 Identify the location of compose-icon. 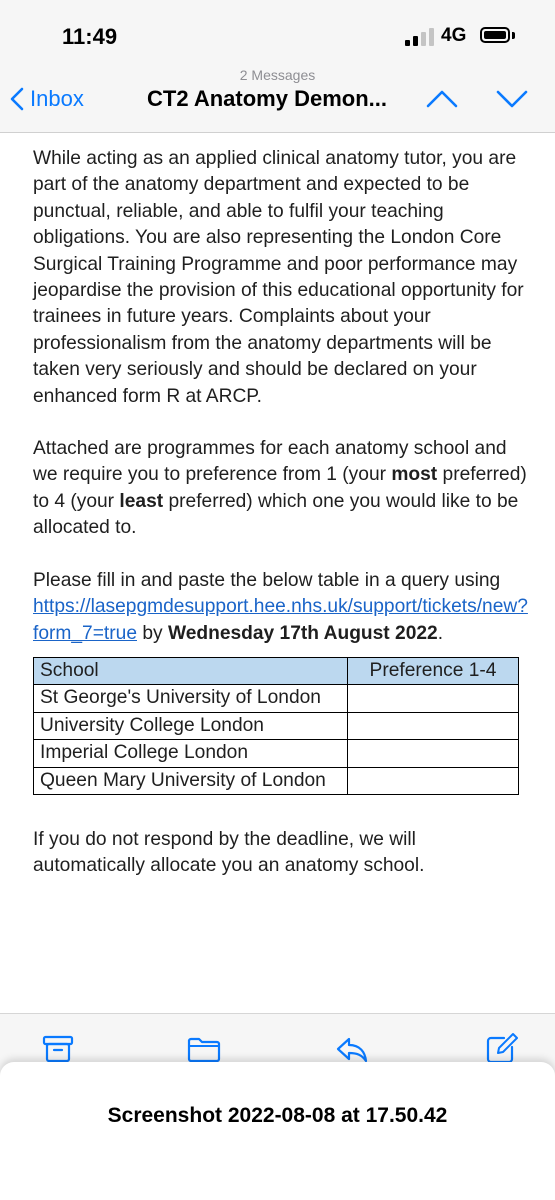
(502, 1048).